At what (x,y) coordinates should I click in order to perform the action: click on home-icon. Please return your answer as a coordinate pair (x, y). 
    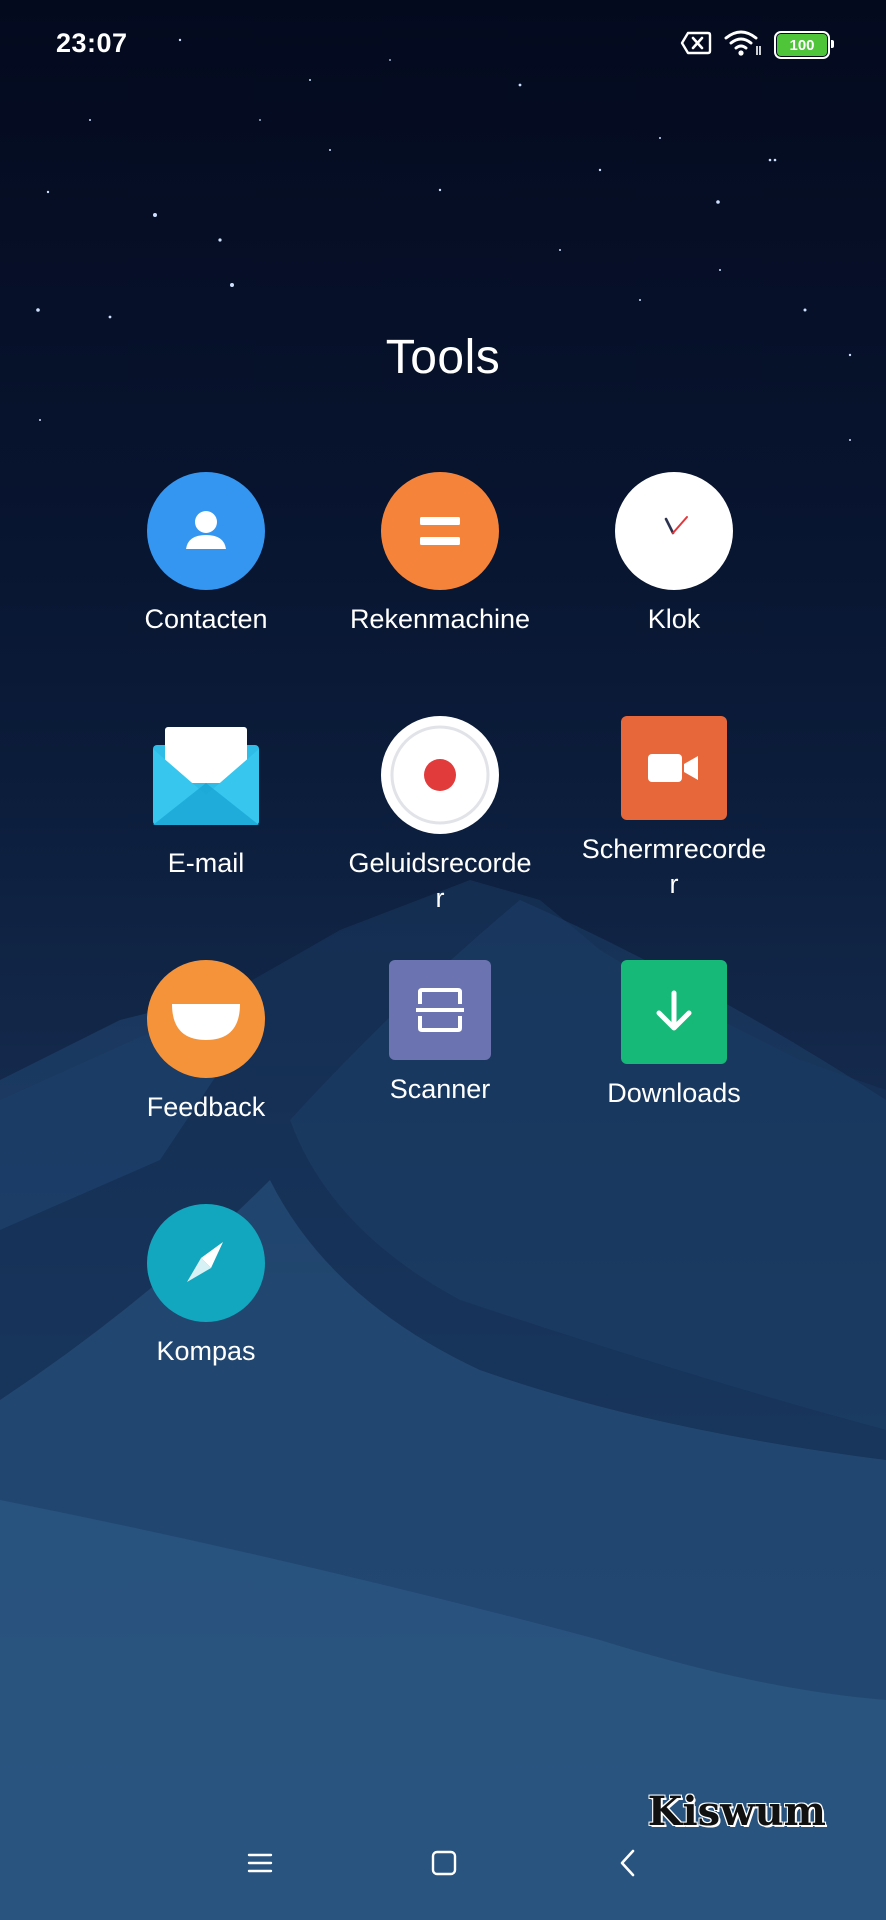
    Looking at the image, I should click on (444, 1865).